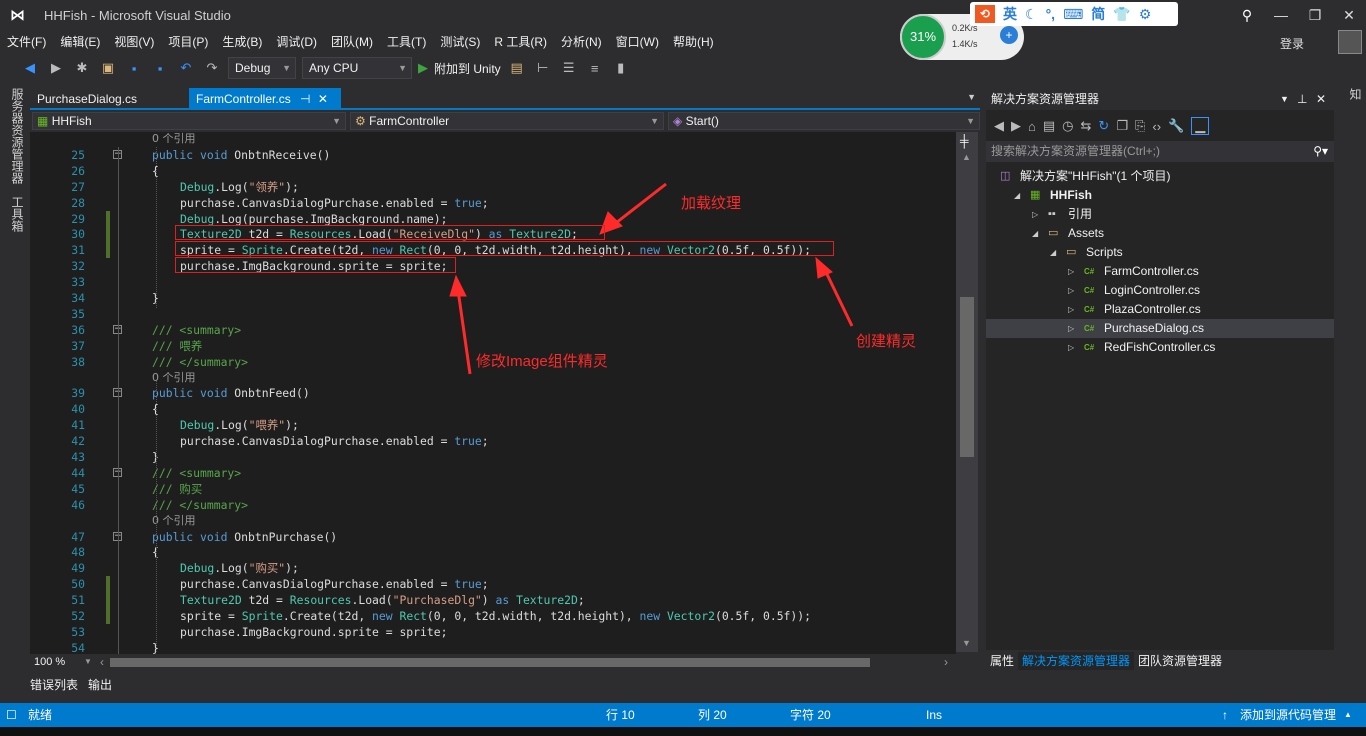 This screenshot has height=736, width=1366. Describe the element at coordinates (49, 662) in the screenshot. I see `zoom-level-dropdown: 100 %` at that location.